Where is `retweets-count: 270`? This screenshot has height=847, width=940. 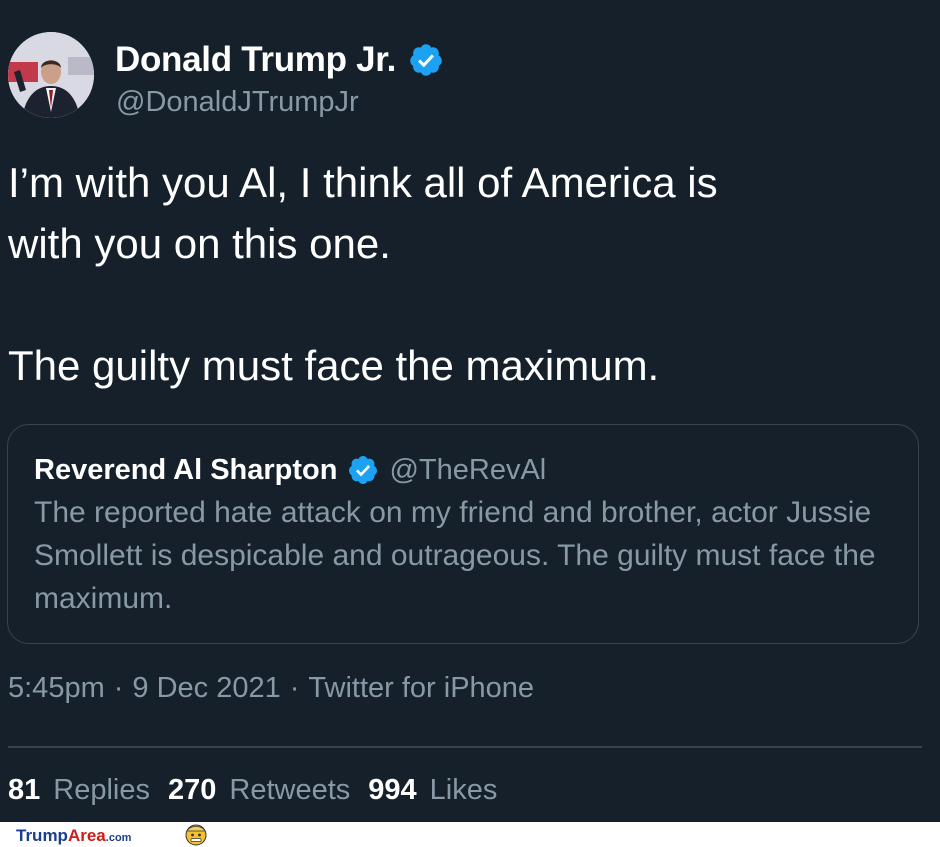 retweets-count: 270 is located at coordinates (192, 790).